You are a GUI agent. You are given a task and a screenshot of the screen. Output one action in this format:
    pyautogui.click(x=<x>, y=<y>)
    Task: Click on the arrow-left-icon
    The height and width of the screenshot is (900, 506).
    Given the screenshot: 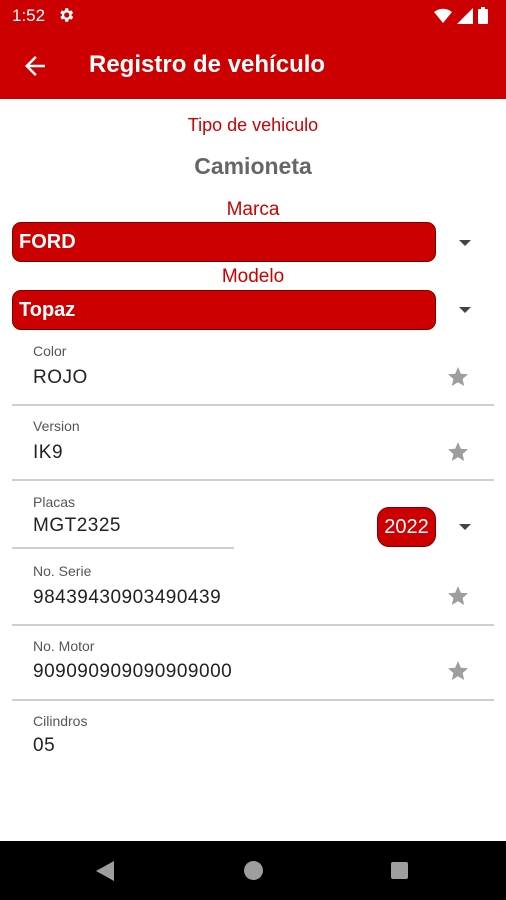 What is the action you would take?
    pyautogui.click(x=35, y=66)
    